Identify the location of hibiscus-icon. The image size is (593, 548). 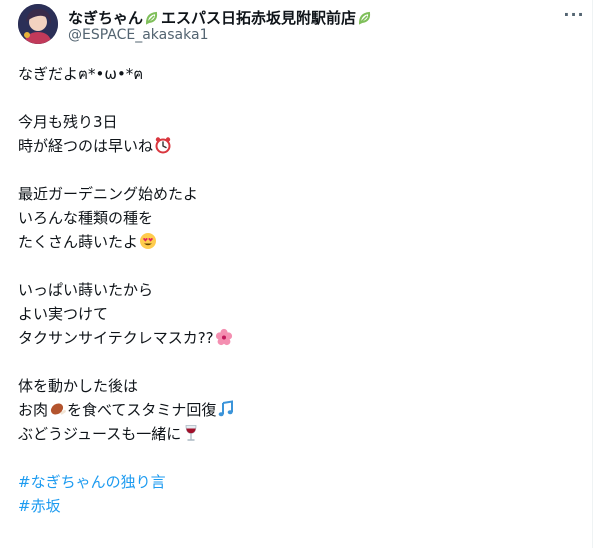
(223, 337).